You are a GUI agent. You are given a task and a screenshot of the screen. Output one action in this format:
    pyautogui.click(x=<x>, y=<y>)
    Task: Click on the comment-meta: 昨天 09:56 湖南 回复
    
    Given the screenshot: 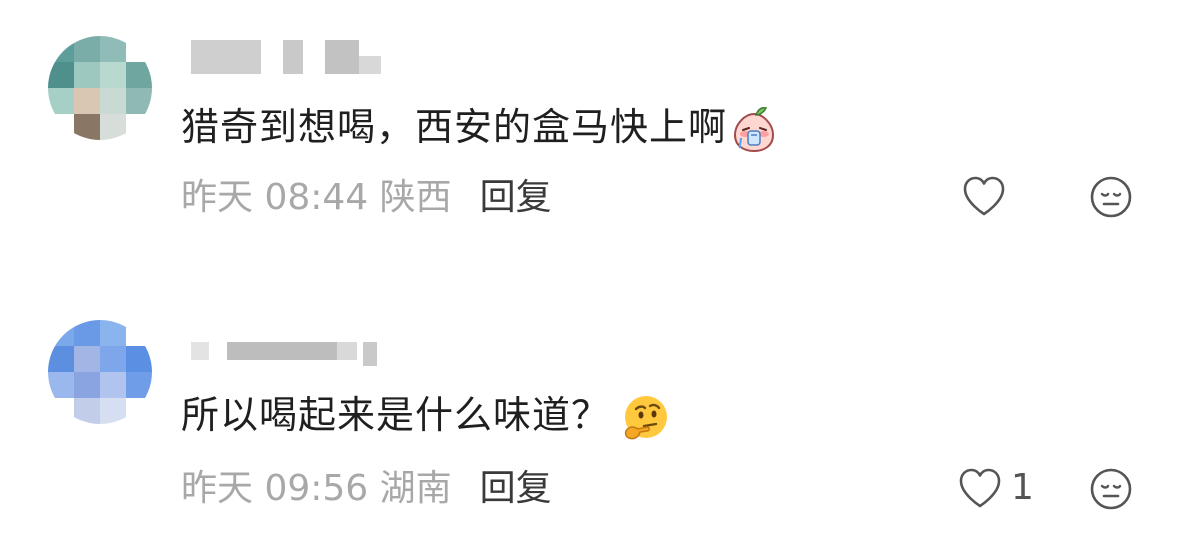 What is the action you would take?
    pyautogui.click(x=366, y=489)
    